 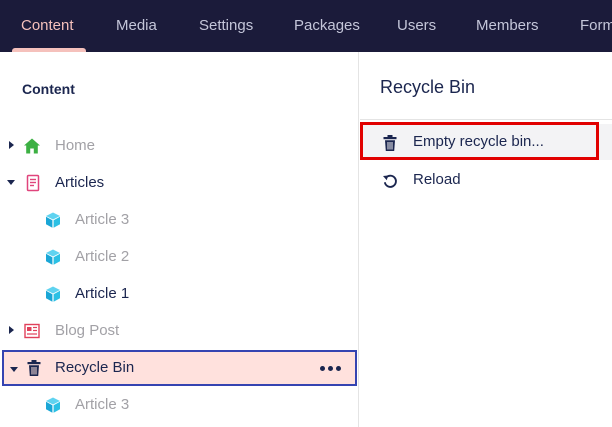 What do you see at coordinates (179, 331) in the screenshot?
I see `tree-node-blog-post: Blog Post` at bounding box center [179, 331].